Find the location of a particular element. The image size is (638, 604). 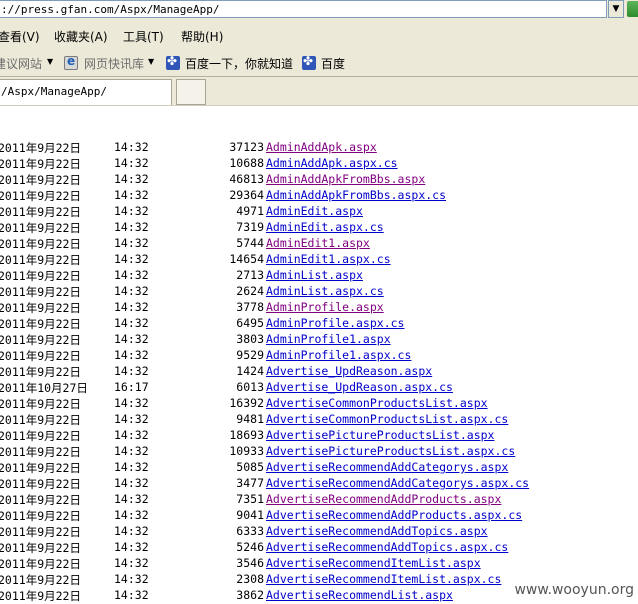

file-link: AdvertisePictureProductsList.aspx.cs is located at coordinates (390, 451).